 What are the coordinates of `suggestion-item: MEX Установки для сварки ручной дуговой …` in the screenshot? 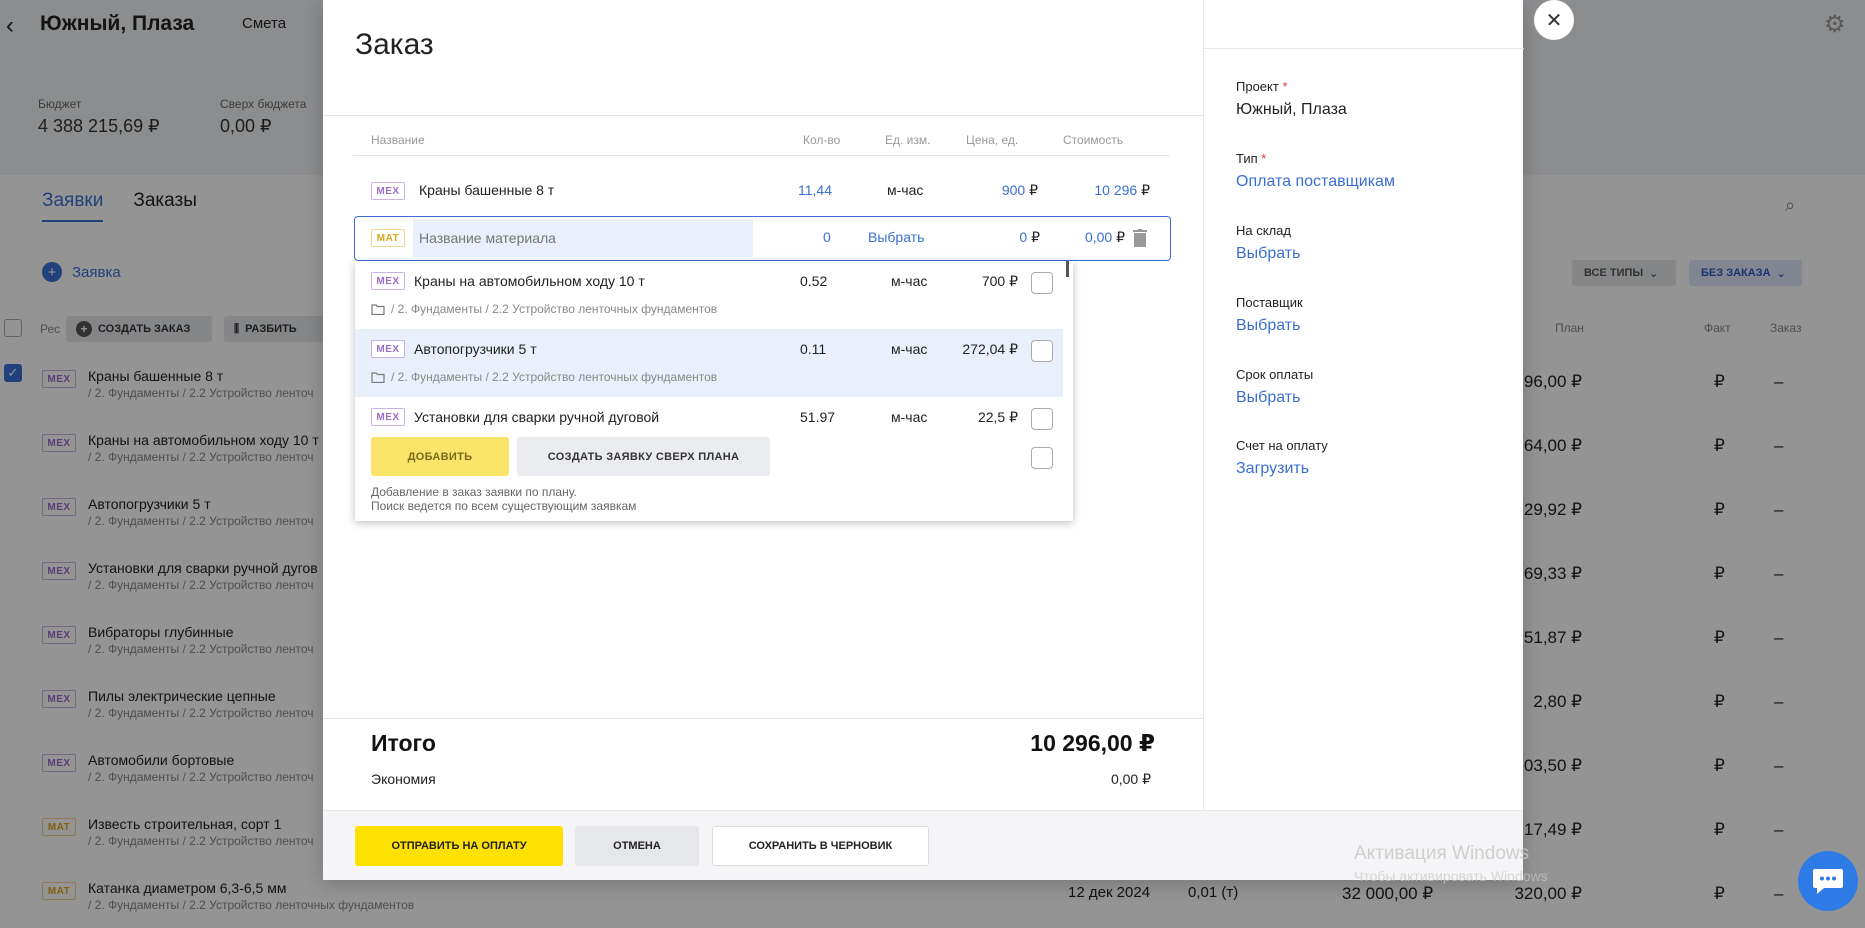 It's located at (709, 415).